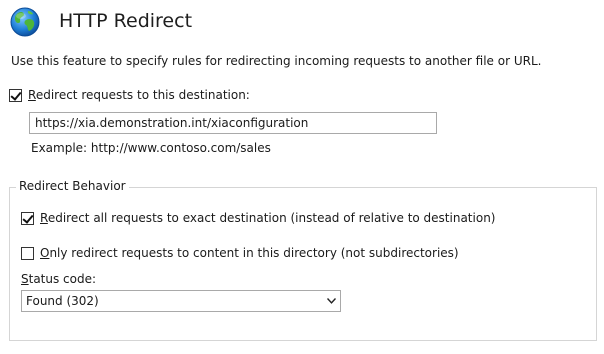 Image resolution: width=604 pixels, height=354 pixels. What do you see at coordinates (181, 301) in the screenshot?
I see `status-code-select: Found (302)` at bounding box center [181, 301].